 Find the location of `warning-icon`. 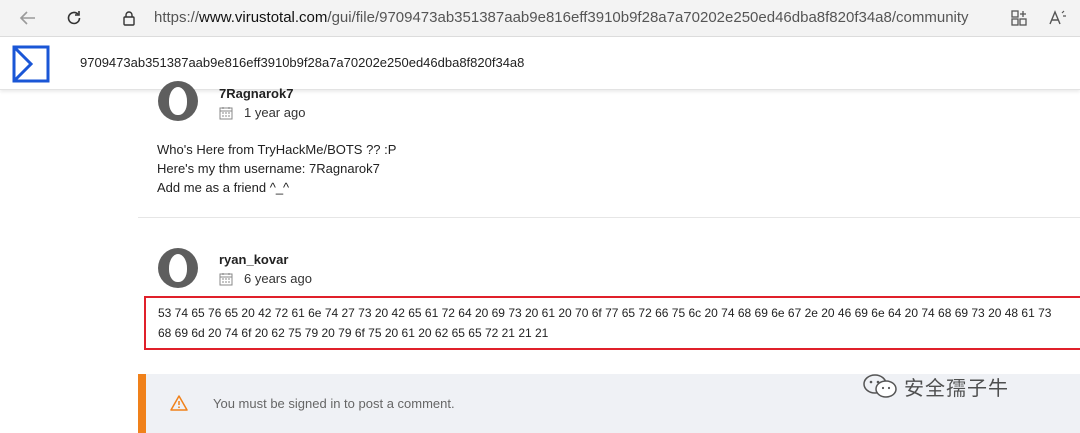

warning-icon is located at coordinates (179, 403).